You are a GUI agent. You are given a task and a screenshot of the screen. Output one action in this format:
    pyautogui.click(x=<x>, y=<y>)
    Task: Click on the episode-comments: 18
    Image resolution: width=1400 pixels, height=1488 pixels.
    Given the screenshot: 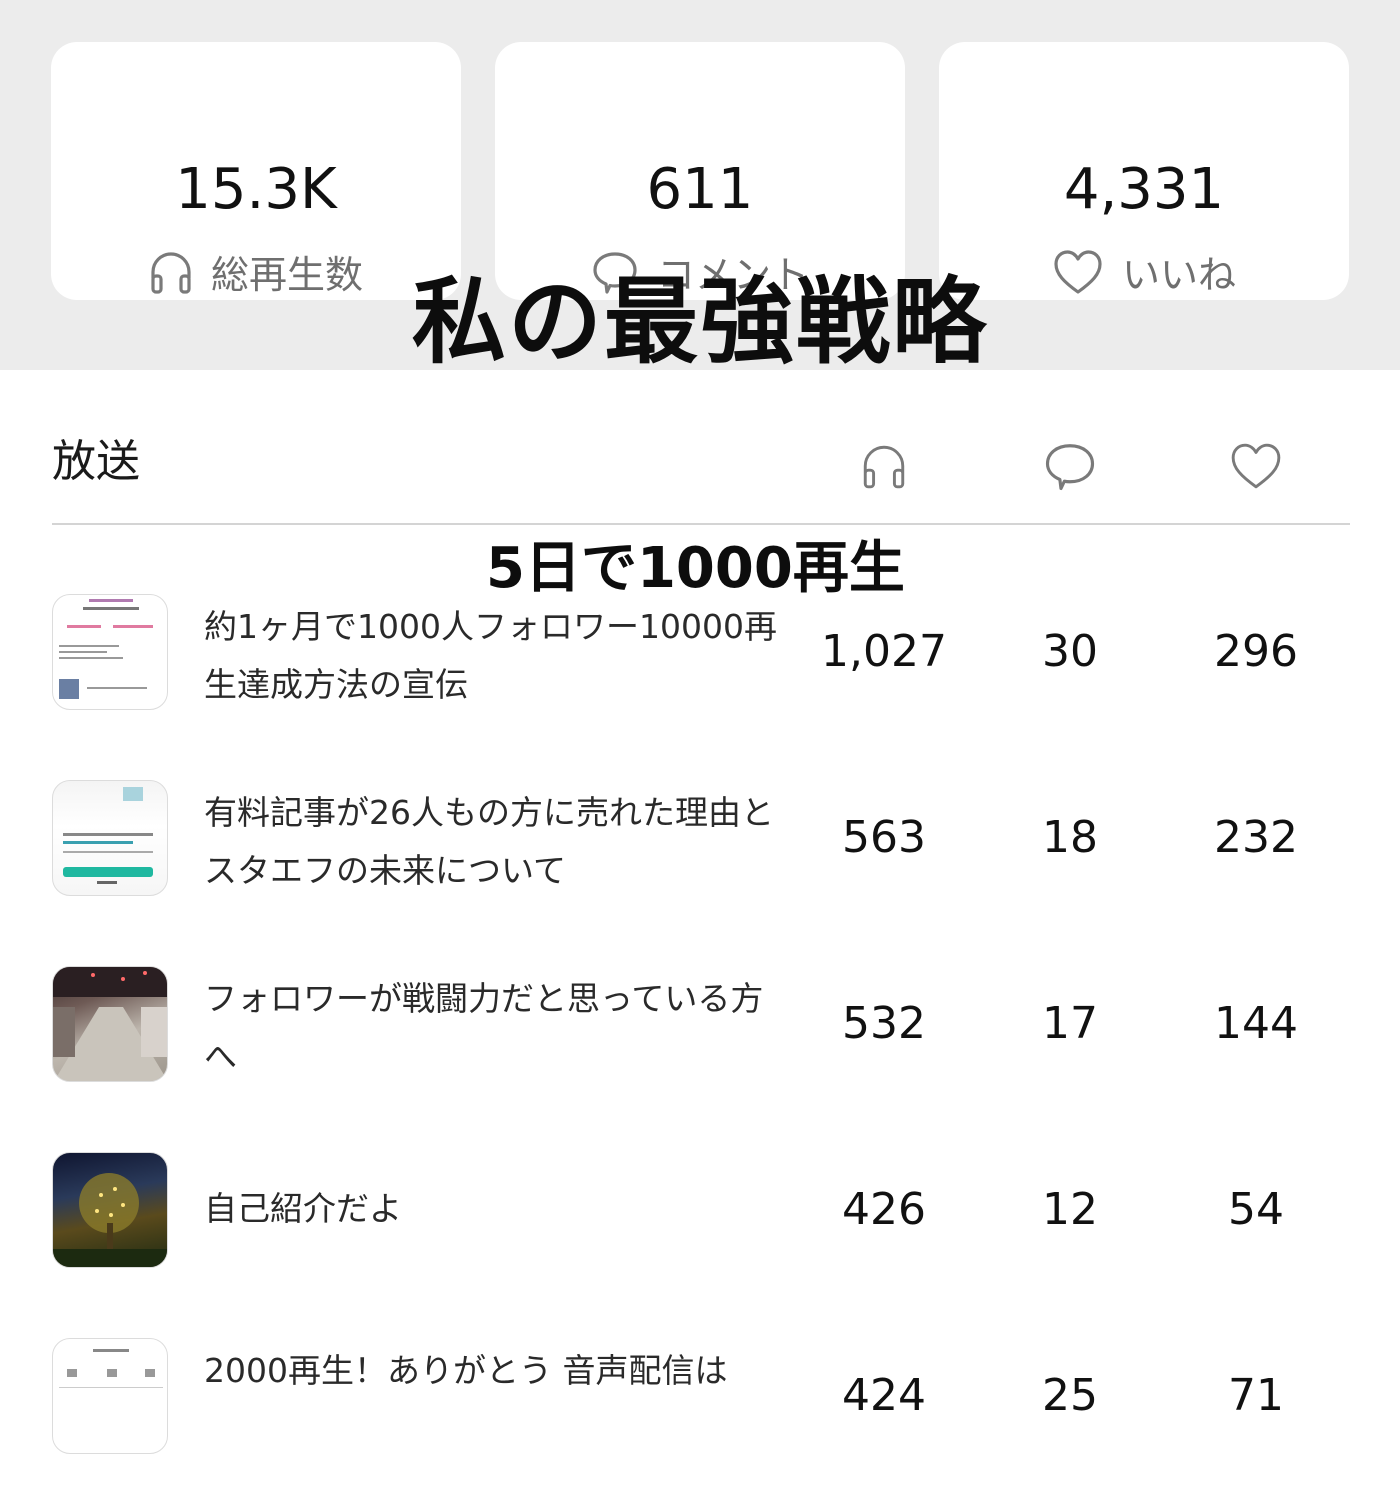 What is the action you would take?
    pyautogui.click(x=1070, y=837)
    